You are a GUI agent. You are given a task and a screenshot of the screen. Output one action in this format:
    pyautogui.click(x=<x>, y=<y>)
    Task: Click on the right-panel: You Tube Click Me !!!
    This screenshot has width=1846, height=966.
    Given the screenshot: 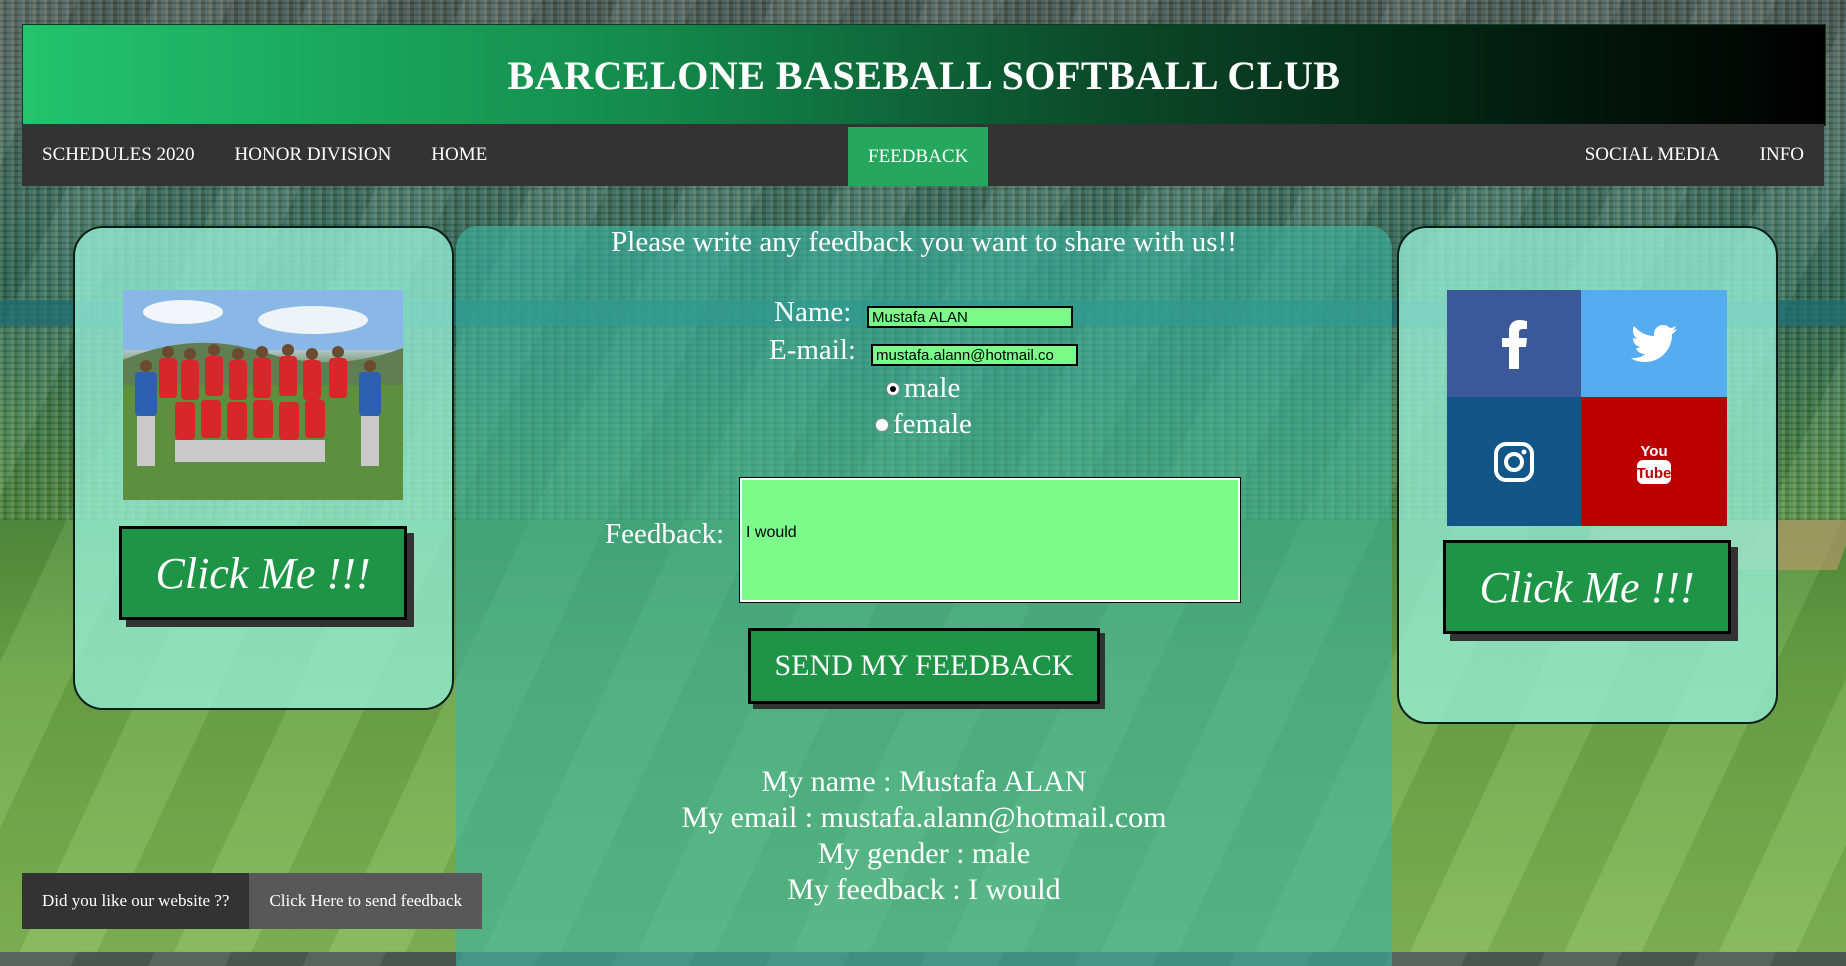 What is the action you would take?
    pyautogui.click(x=1587, y=475)
    